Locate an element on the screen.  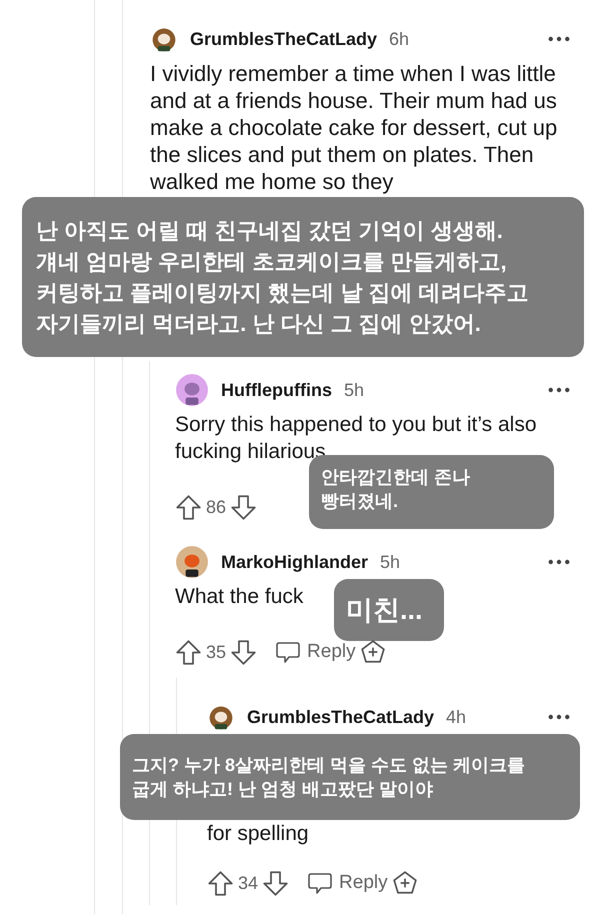
translation-caption: 그지? 누가 8살짜리한테 먹을 수도 없는 케이크를 굽게 하냐고! 난 엄청 배고팠단 말이야 is located at coordinates (350, 777).